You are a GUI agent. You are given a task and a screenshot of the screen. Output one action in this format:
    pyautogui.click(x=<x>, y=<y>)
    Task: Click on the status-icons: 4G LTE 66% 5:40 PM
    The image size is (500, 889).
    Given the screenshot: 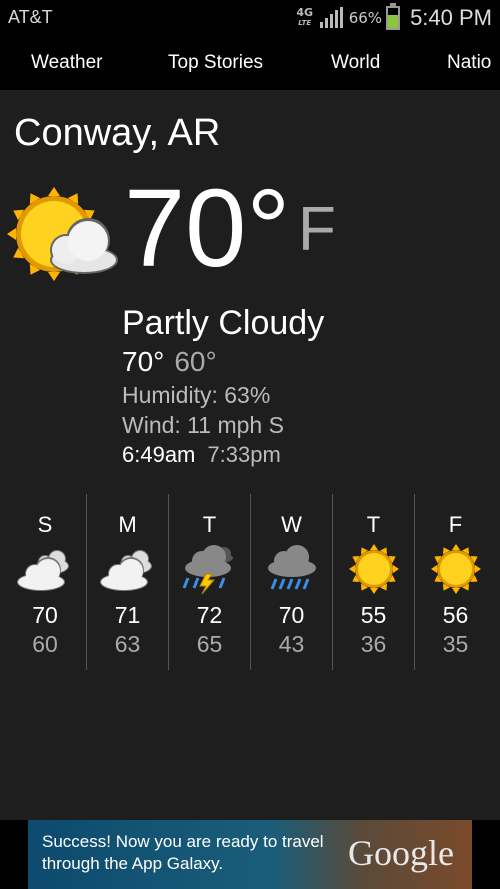 What is the action you would take?
    pyautogui.click(x=393, y=17)
    